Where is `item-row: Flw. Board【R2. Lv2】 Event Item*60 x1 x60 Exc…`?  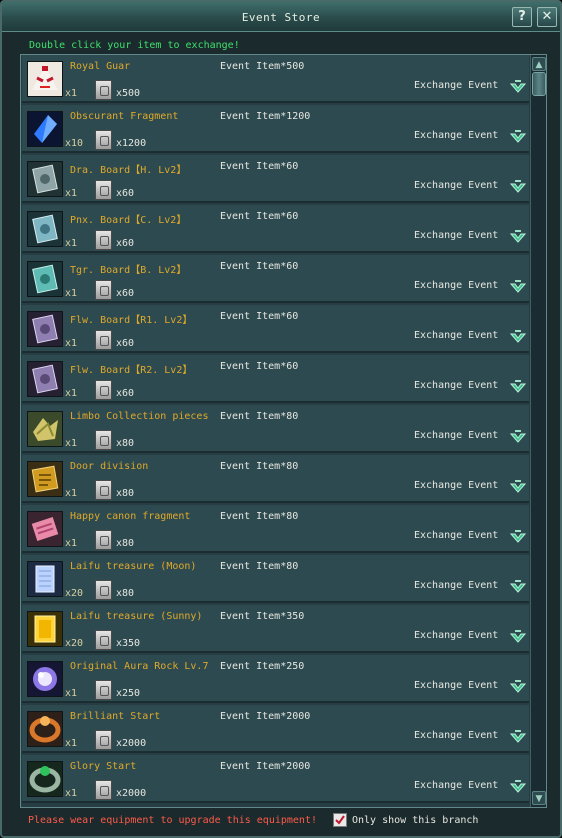 item-row: Flw. Board【R2. Lv2】 Event Item*60 x1 x60 Exc… is located at coordinates (275, 379).